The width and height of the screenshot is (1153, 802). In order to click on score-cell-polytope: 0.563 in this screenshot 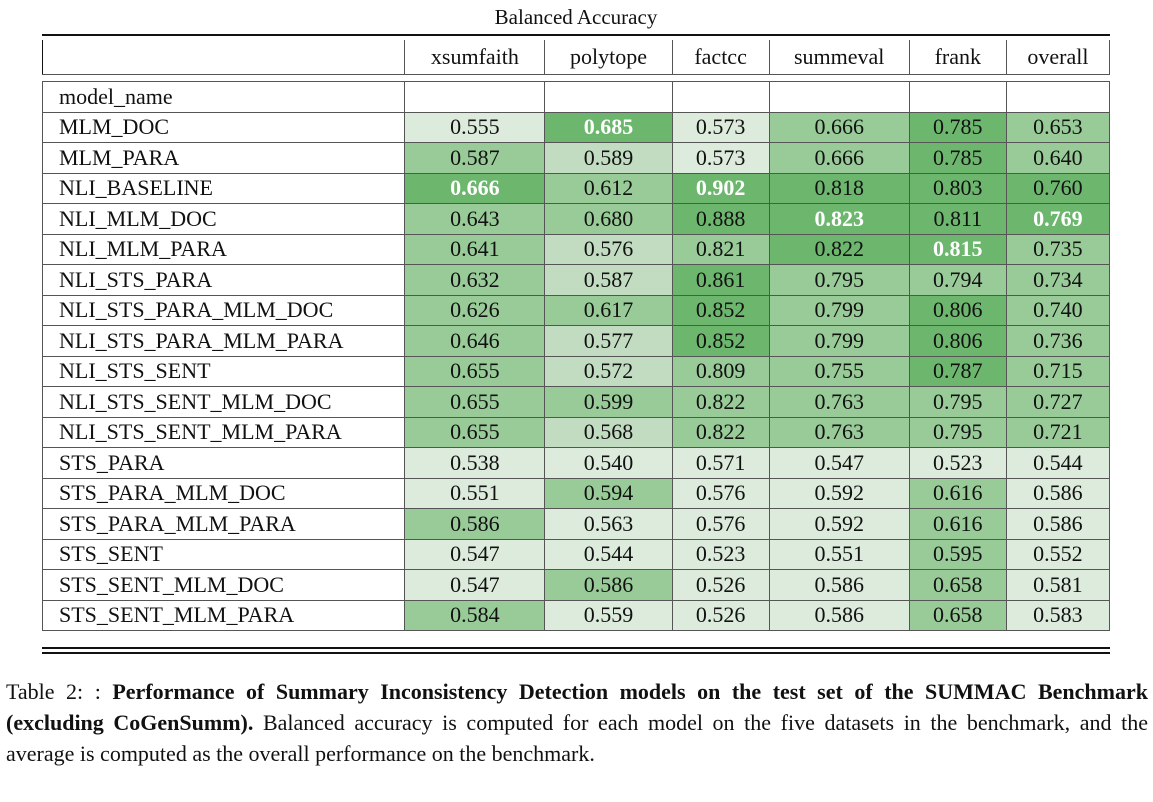, I will do `click(608, 524)`.